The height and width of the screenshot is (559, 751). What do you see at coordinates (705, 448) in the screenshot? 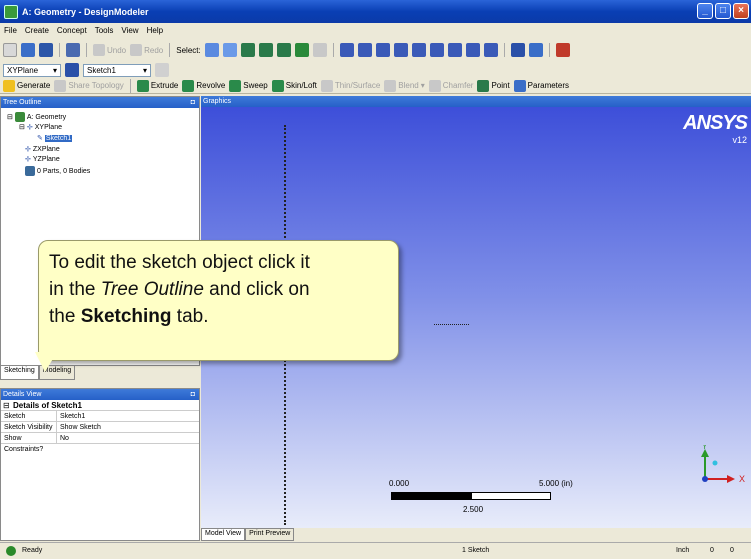
I see `triad-y-label: Y` at bounding box center [705, 448].